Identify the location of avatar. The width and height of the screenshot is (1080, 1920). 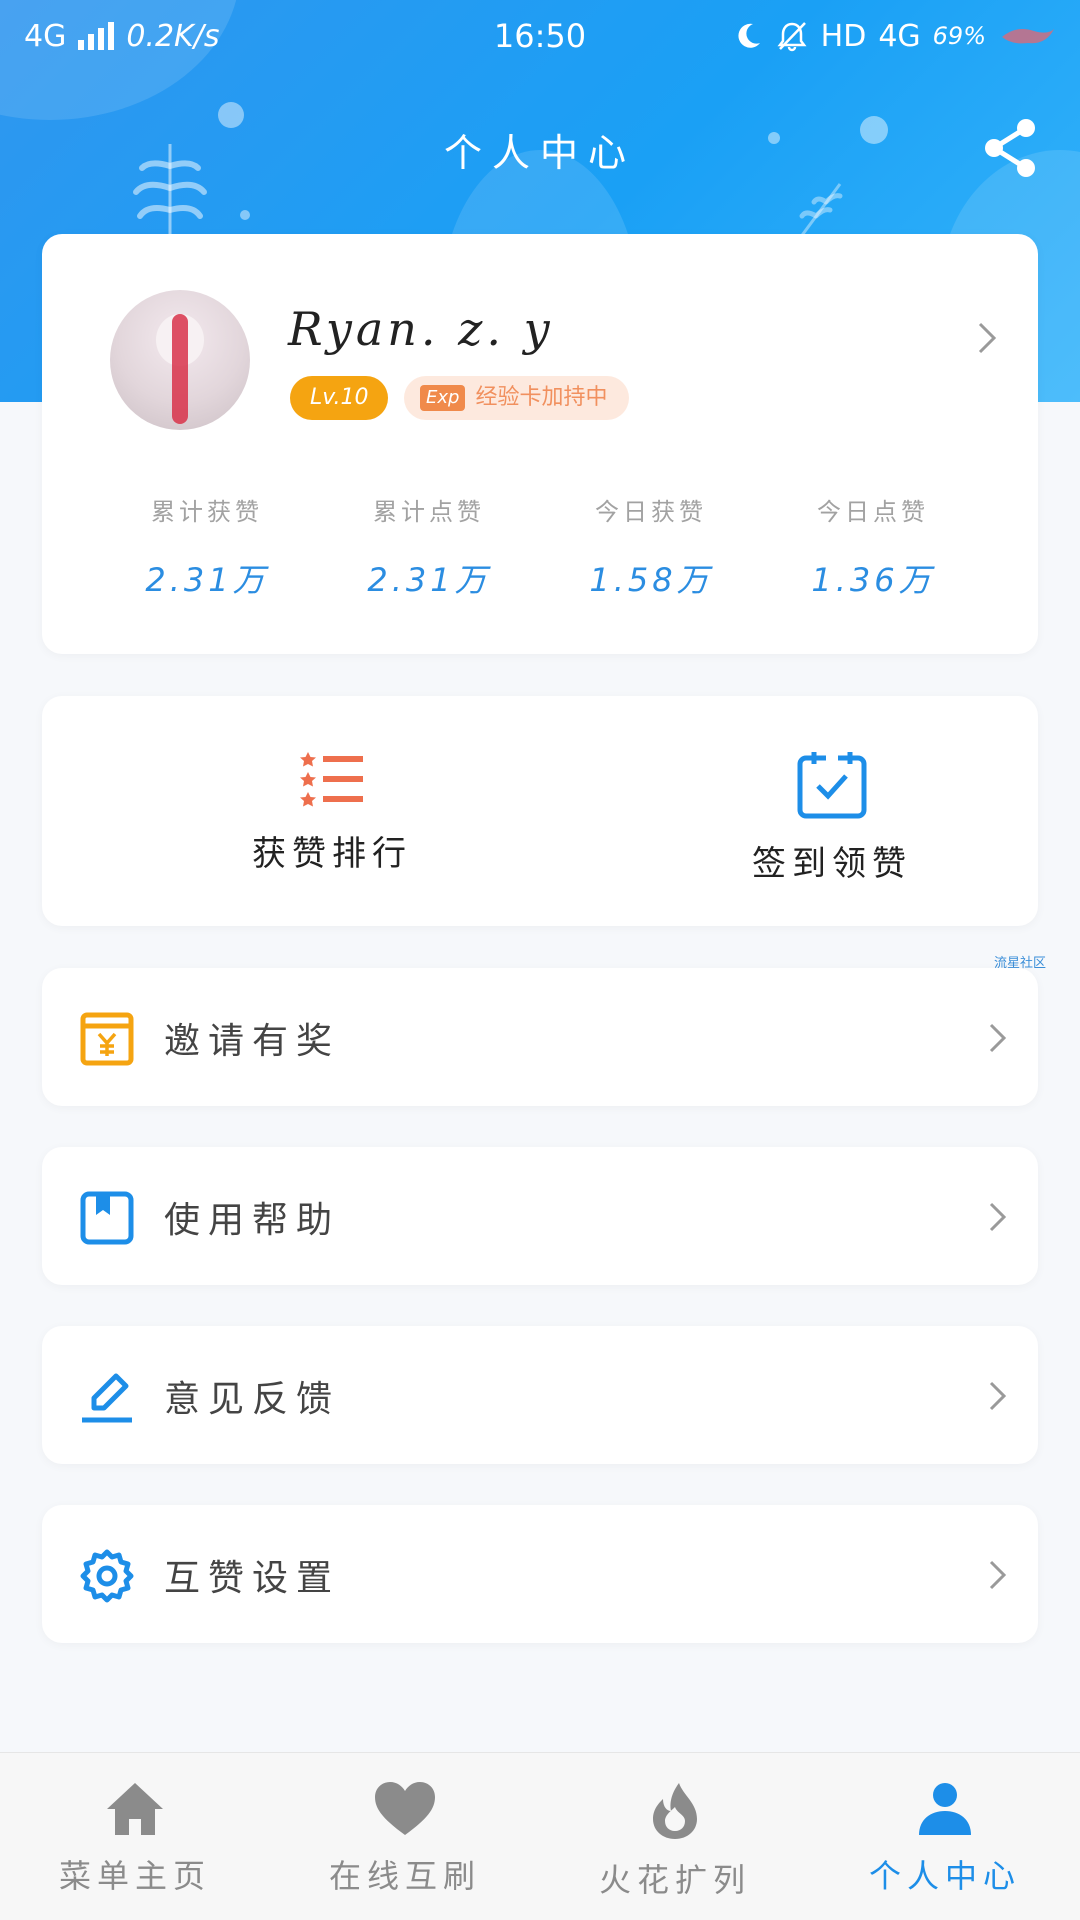
(180, 360).